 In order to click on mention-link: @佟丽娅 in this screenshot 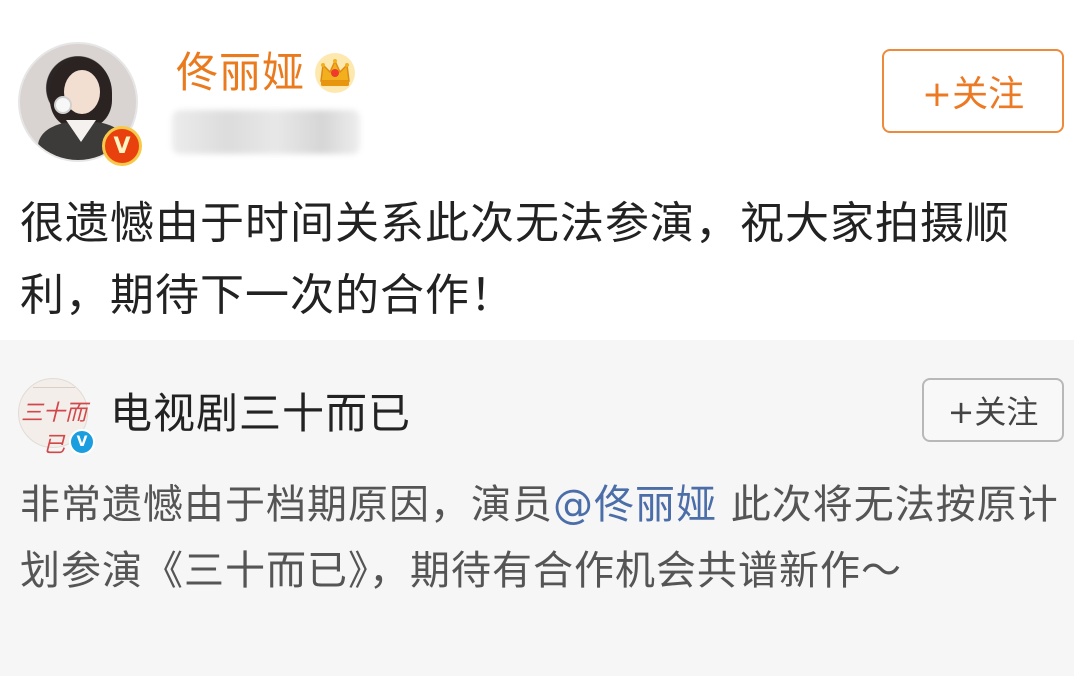, I will do `click(635, 505)`.